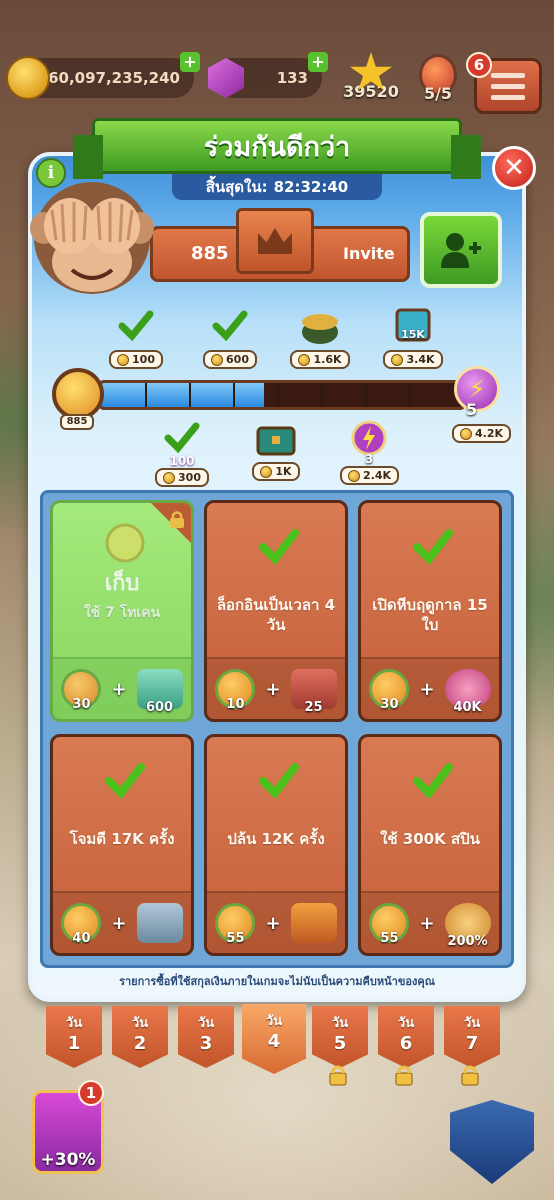  Describe the element at coordinates (430, 615) in the screenshot. I see `task-title: เปิดหีบฤดูกาล 15 ใบ` at that location.